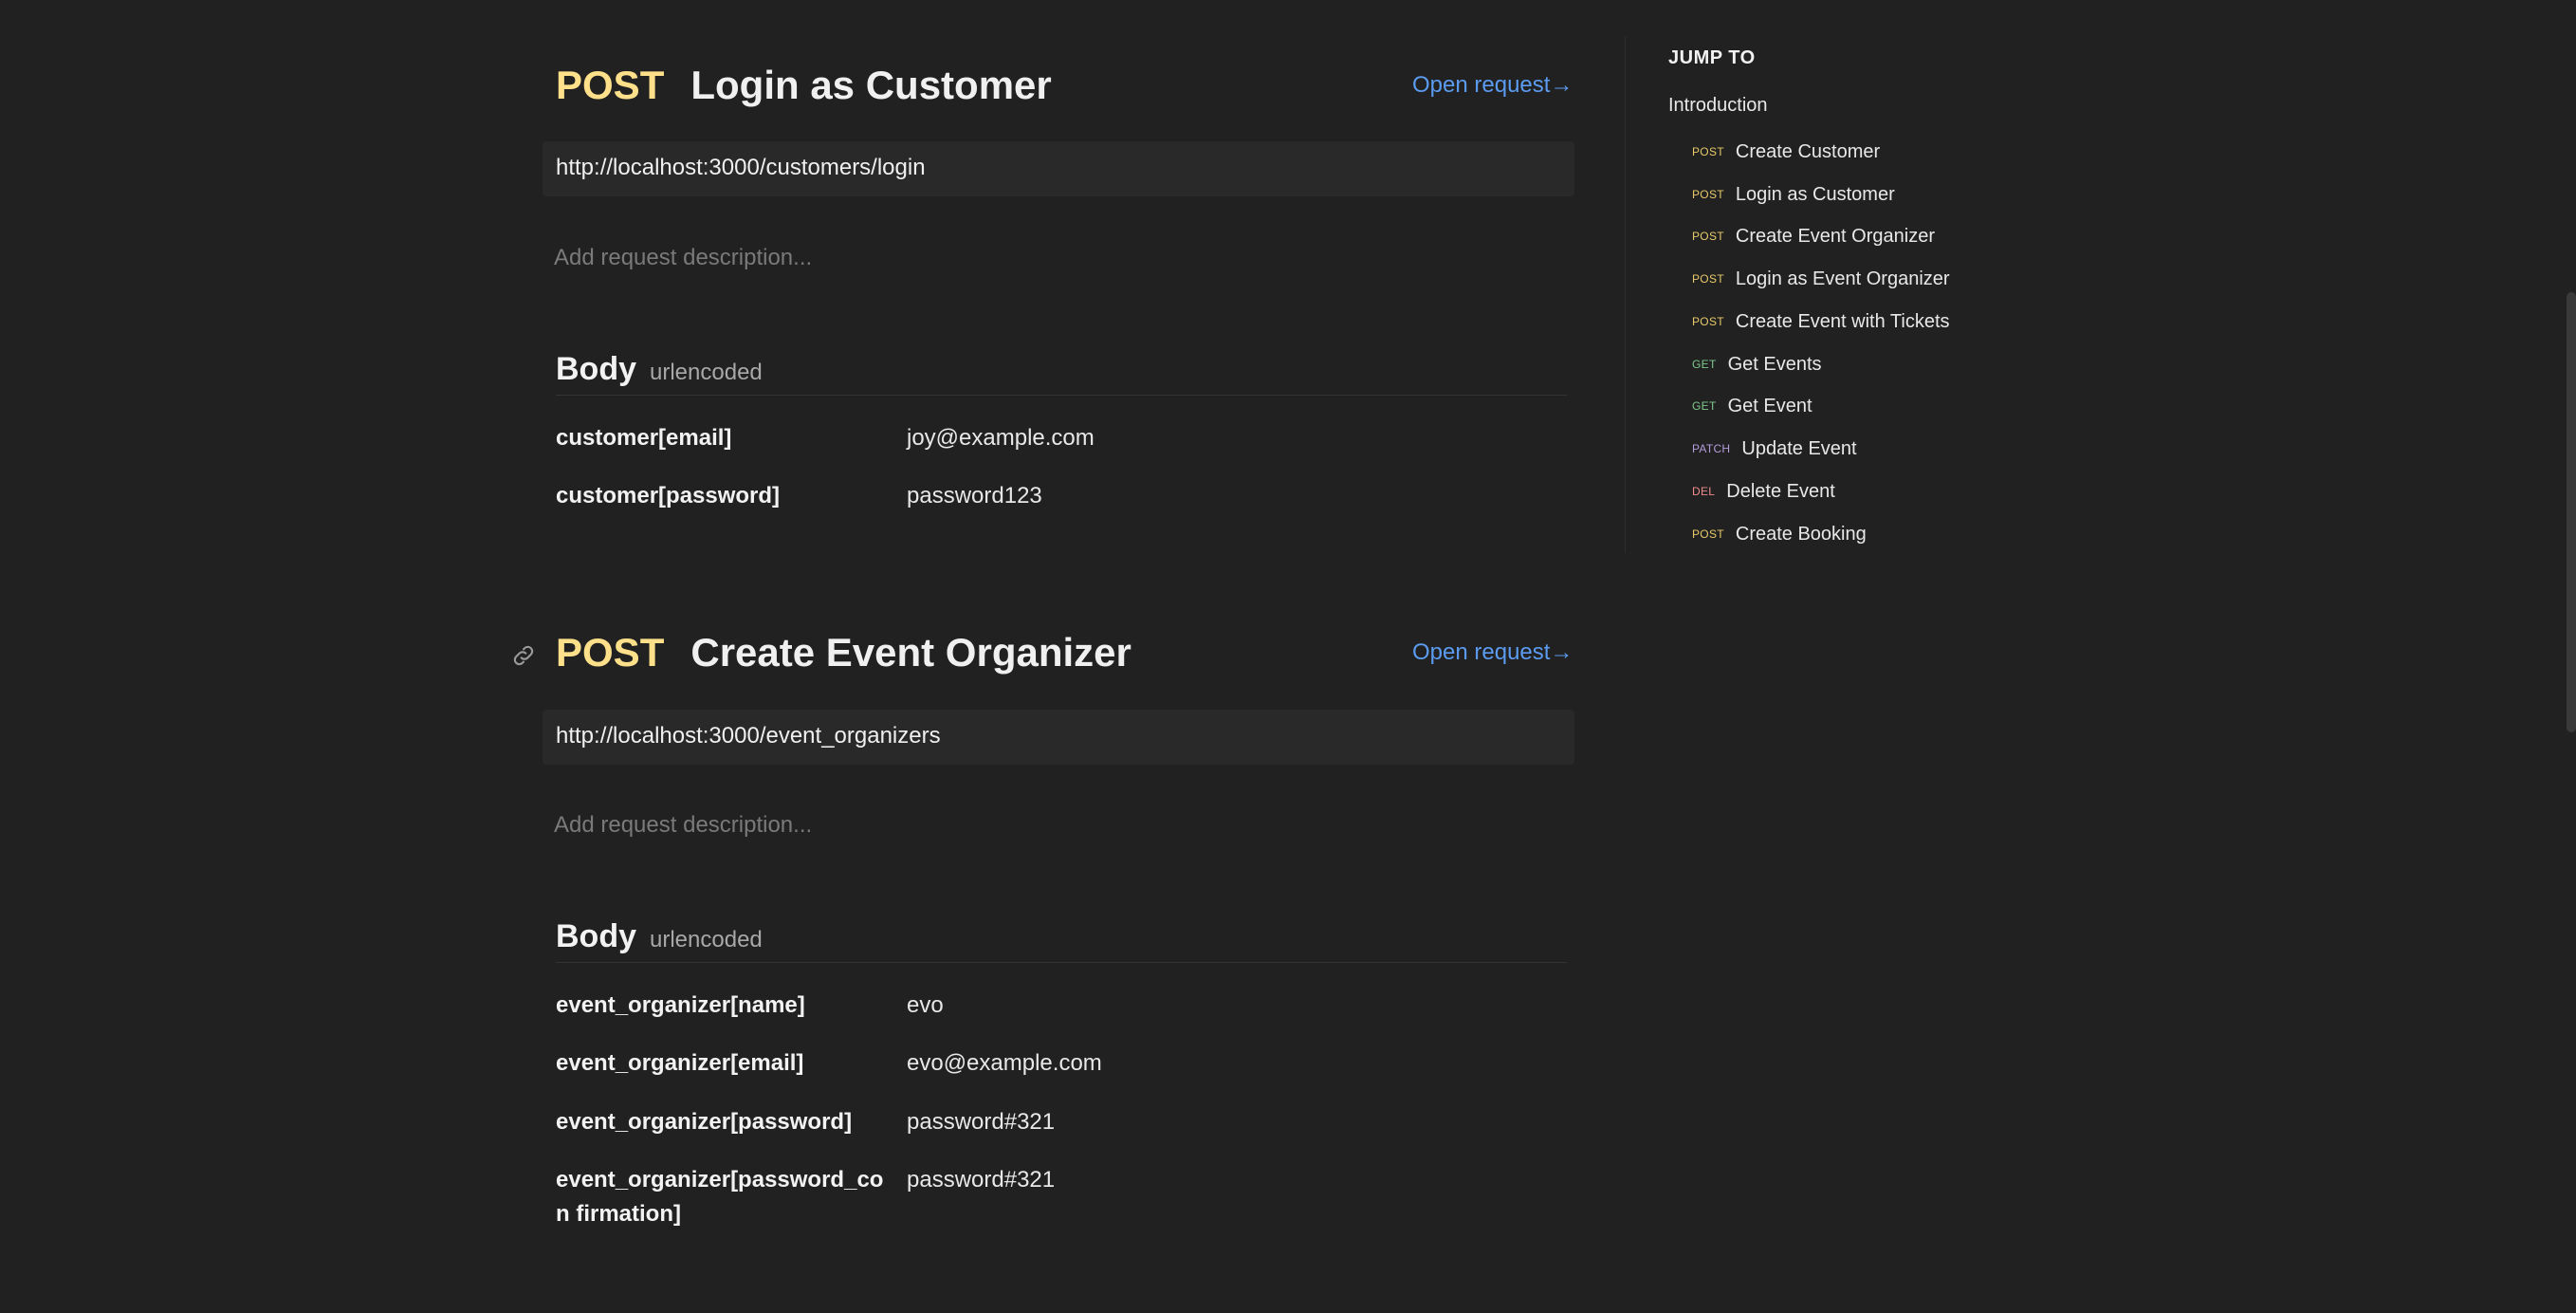 This screenshot has width=2576, height=1313. I want to click on request-header: POST Login as Customer, so click(804, 85).